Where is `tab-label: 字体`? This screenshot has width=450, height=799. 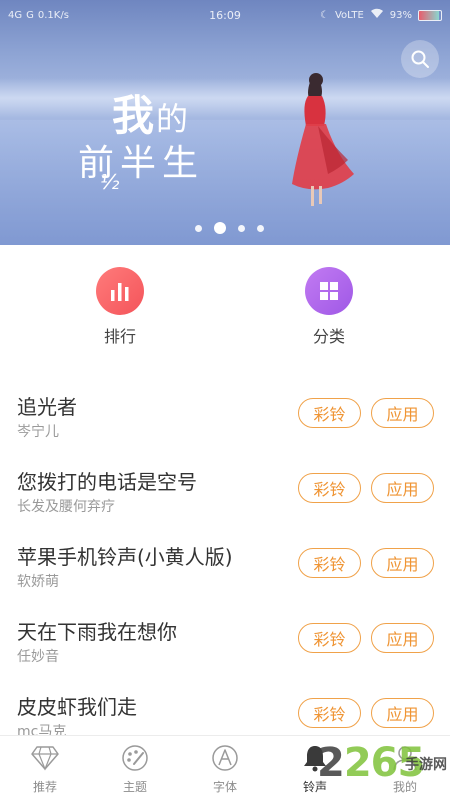 tab-label: 字体 is located at coordinates (224, 787).